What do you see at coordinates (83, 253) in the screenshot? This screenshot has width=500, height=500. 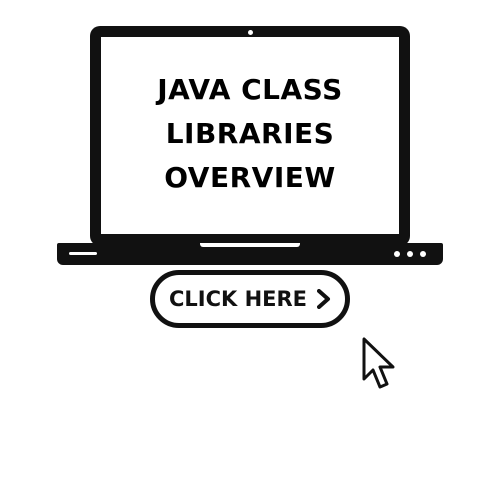 I see `laptop-port-slot` at bounding box center [83, 253].